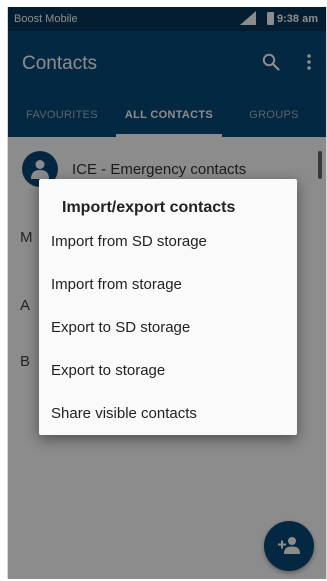 This screenshot has width=327, height=581. What do you see at coordinates (171, 328) in the screenshot?
I see `option-export-sd: Export to SD storage` at bounding box center [171, 328].